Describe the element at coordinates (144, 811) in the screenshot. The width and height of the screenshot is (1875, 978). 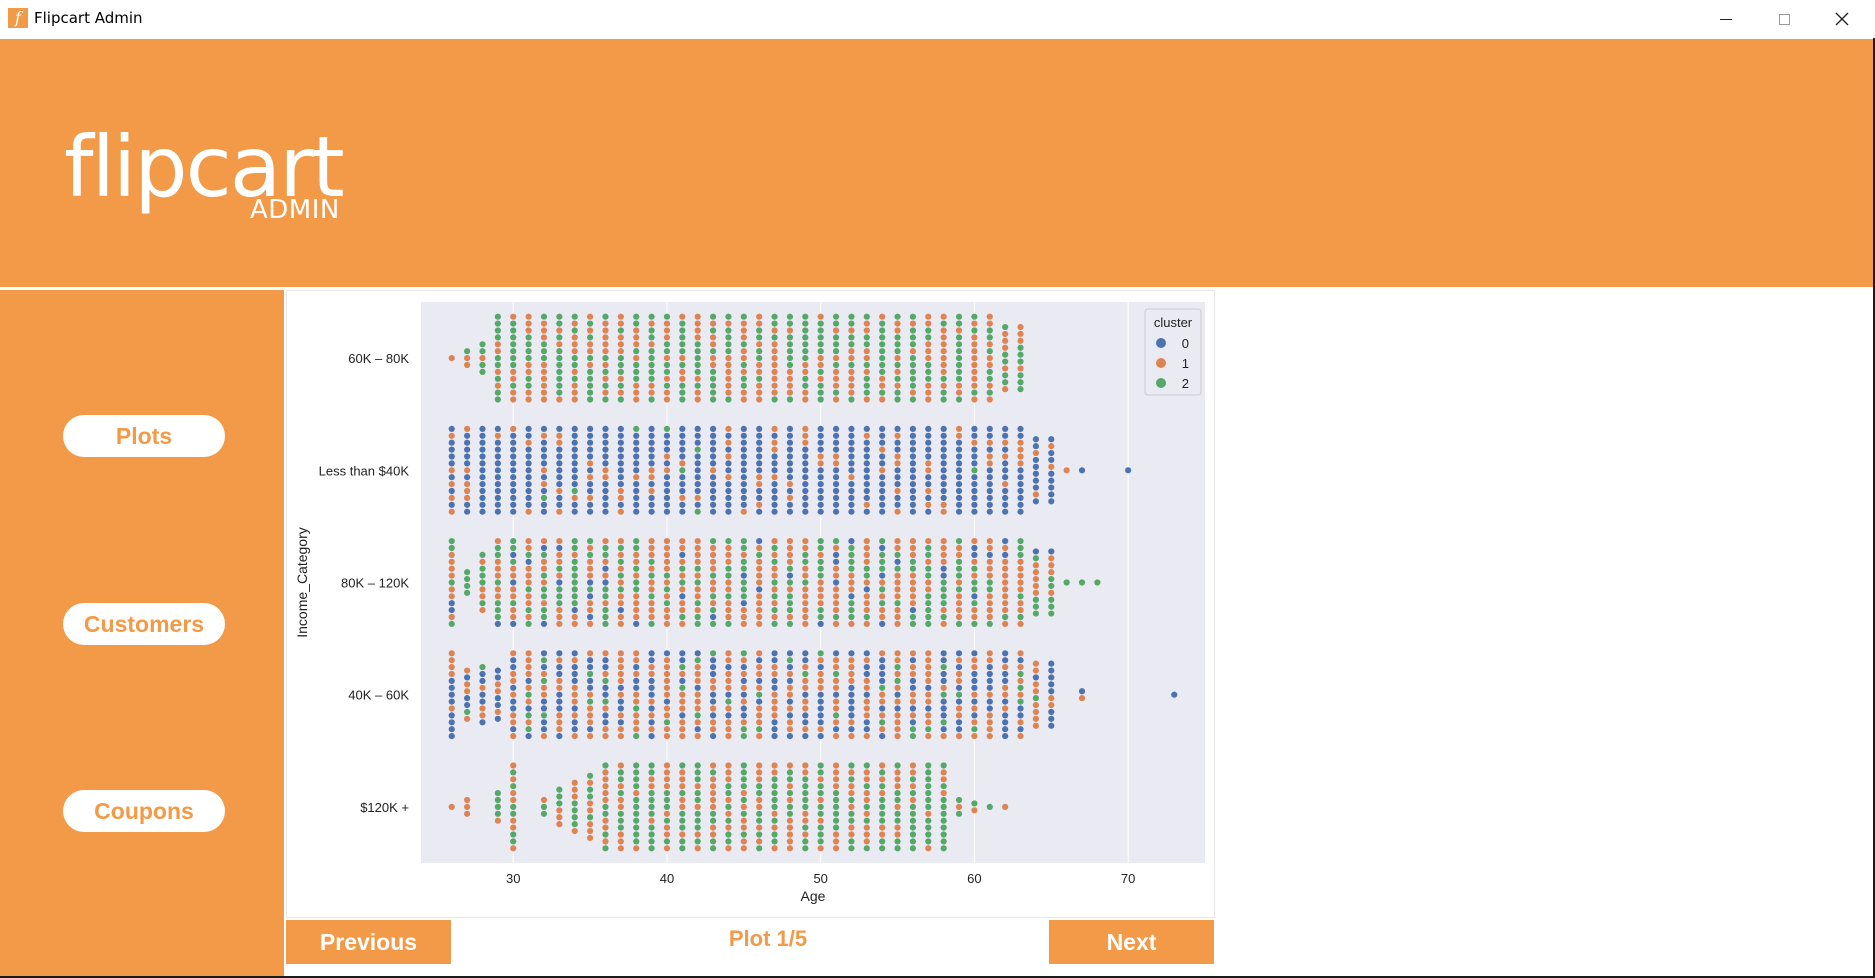
I see `sidebar-item-coupons: Coupons` at that location.